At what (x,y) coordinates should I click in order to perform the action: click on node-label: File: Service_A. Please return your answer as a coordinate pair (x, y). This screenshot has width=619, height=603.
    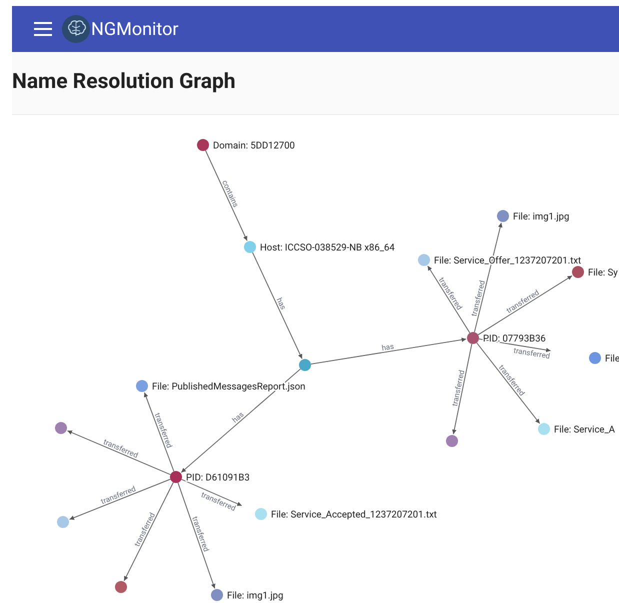
    Looking at the image, I should click on (584, 430).